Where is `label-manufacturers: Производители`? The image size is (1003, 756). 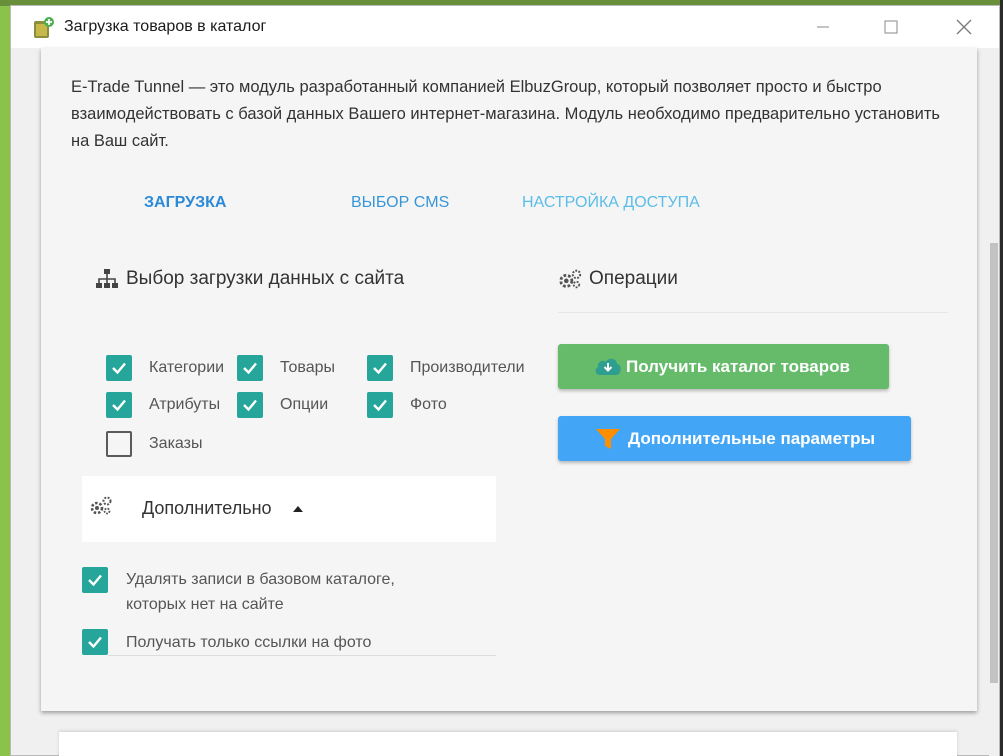
label-manufacturers: Производители is located at coordinates (467, 367).